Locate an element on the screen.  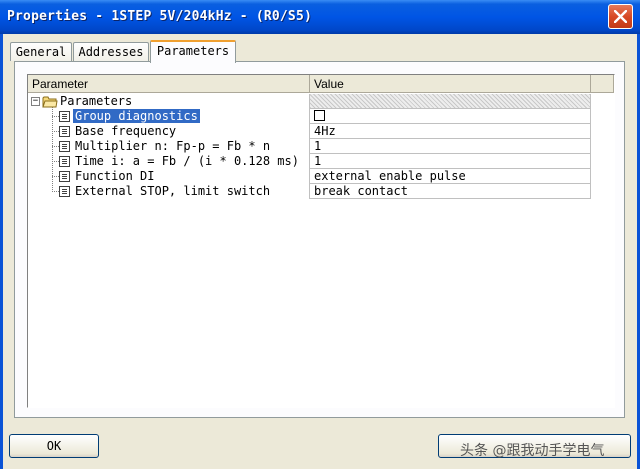
title-bar: Properties - 1STEP 5V/204kHz - (R0/S5) is located at coordinates (320, 17).